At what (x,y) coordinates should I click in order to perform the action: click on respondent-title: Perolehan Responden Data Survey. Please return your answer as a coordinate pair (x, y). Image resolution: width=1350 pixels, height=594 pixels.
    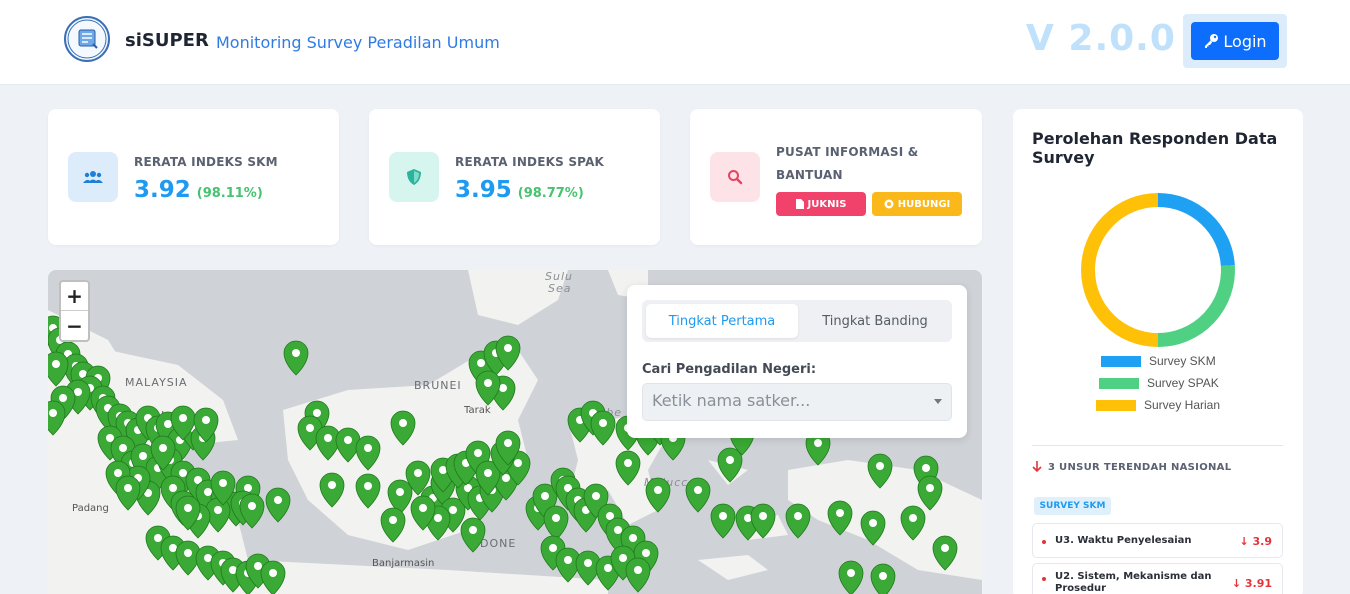
    Looking at the image, I should click on (1155, 148).